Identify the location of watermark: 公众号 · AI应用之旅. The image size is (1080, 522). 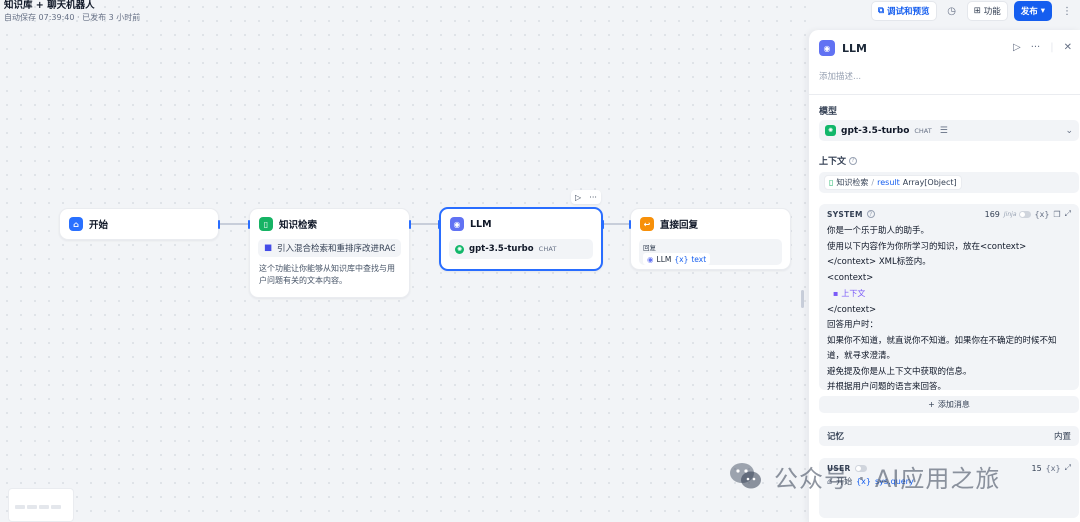
(863, 476).